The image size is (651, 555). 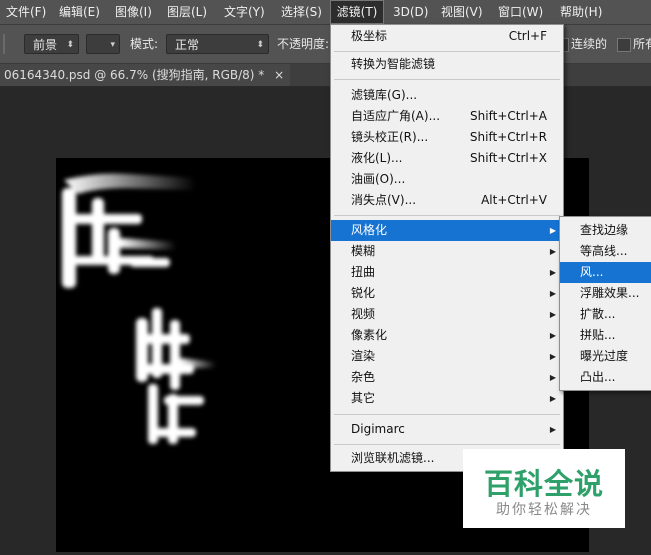 What do you see at coordinates (447, 377) in the screenshot?
I see `menu-item-noise: 杂色 ▶` at bounding box center [447, 377].